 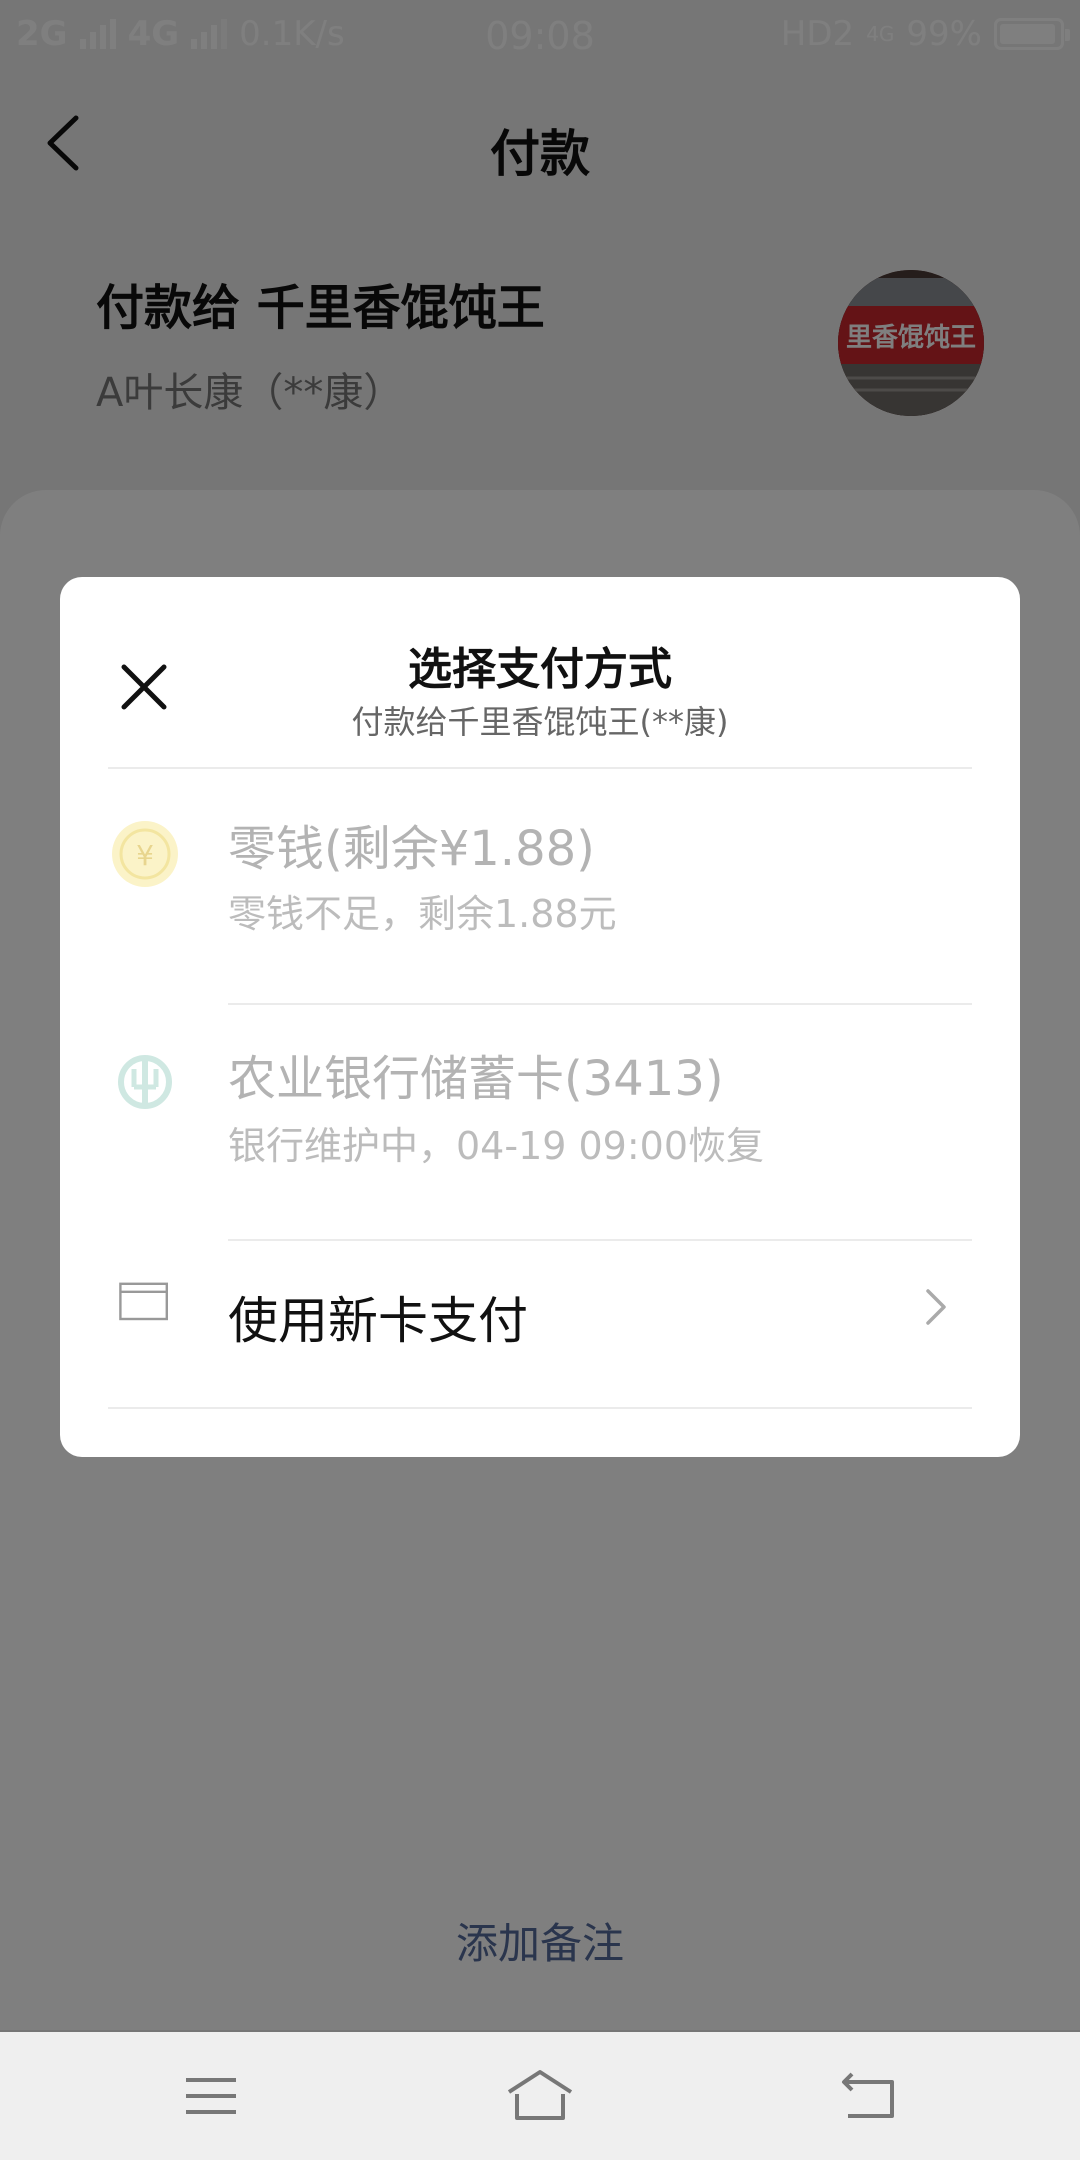 I want to click on option-name: 农业银行储蓄卡(3413), so click(x=476, y=1079).